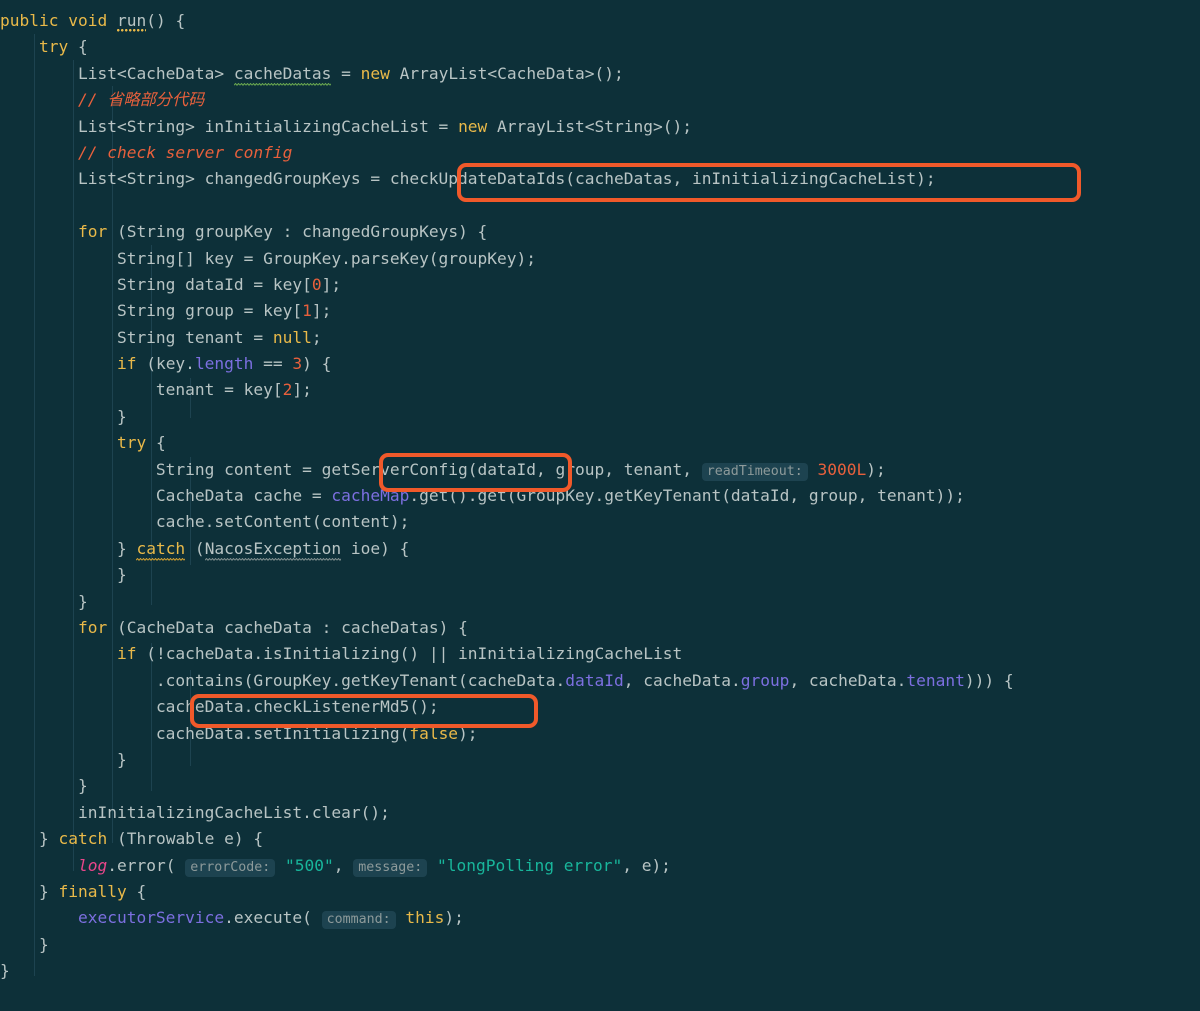 This screenshot has width=1200, height=1011. I want to click on code-line: } catch (NacosException ioe) {, so click(600, 549).